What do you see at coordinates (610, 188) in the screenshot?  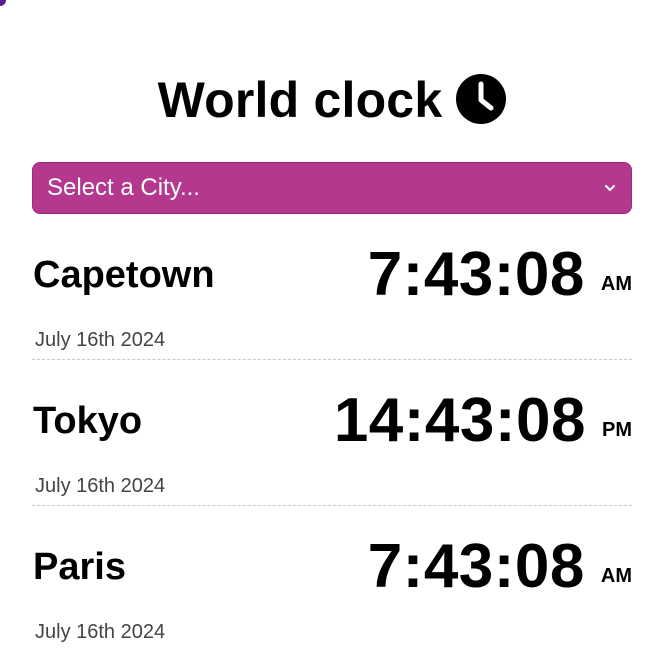 I see `chevron-down-icon` at bounding box center [610, 188].